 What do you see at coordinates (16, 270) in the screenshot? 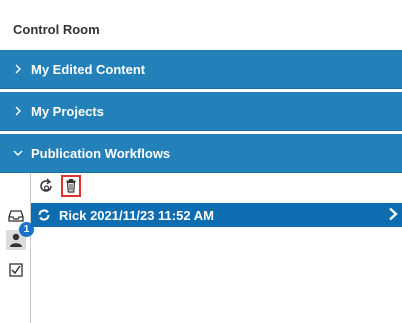
I see `checkbox-icon` at bounding box center [16, 270].